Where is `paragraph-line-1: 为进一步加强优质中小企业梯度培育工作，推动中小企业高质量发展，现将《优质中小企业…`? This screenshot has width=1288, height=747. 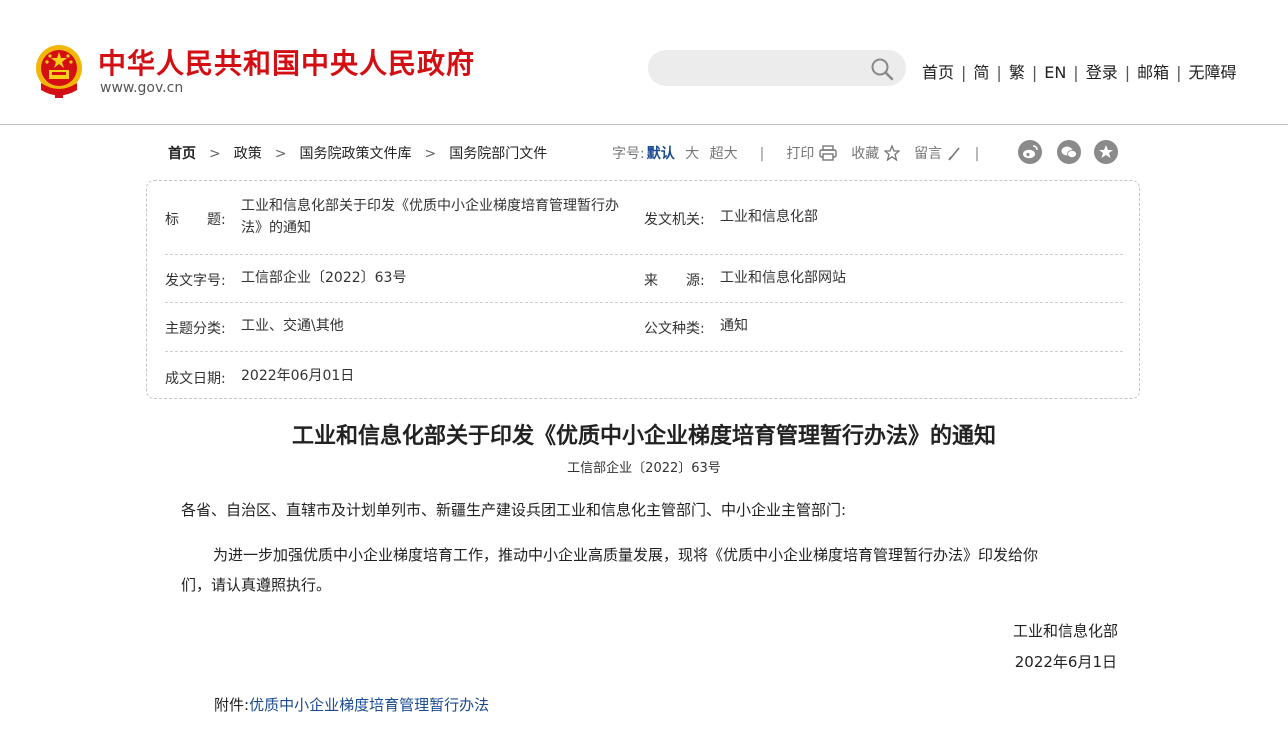
paragraph-line-1: 为进一步加强优质中小企业梯度培育工作，推动中小企业高质量发展，现将《优质中小企业… is located at coordinates (626, 555).